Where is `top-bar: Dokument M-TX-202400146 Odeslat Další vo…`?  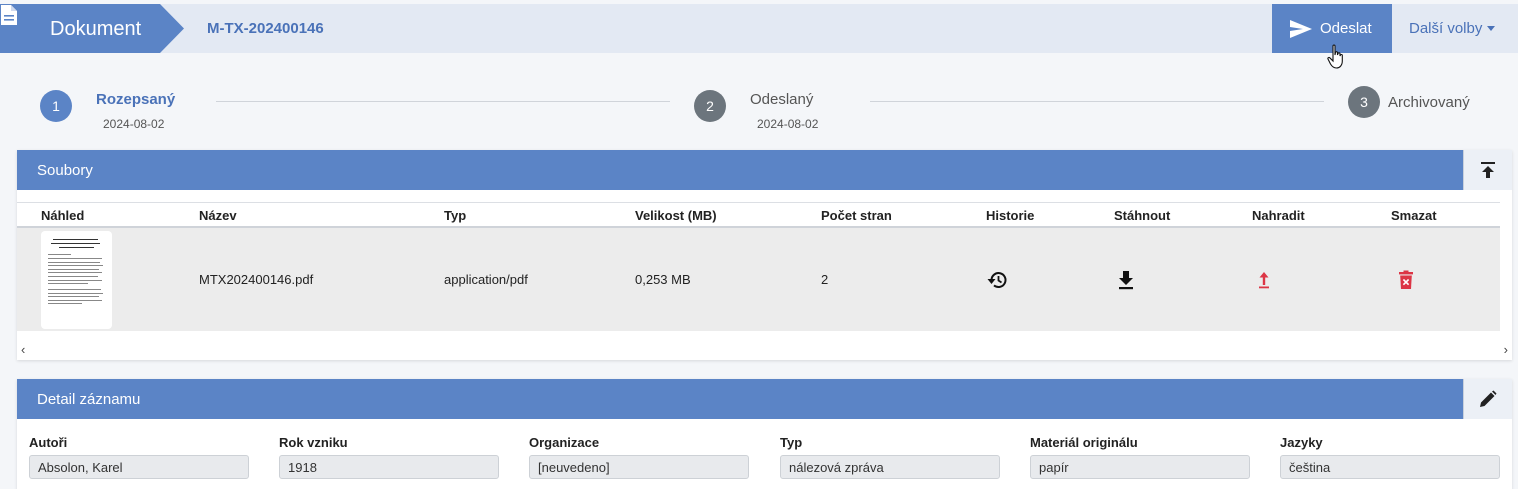 top-bar: Dokument M-TX-202400146 Odeslat Další vo… is located at coordinates (759, 28).